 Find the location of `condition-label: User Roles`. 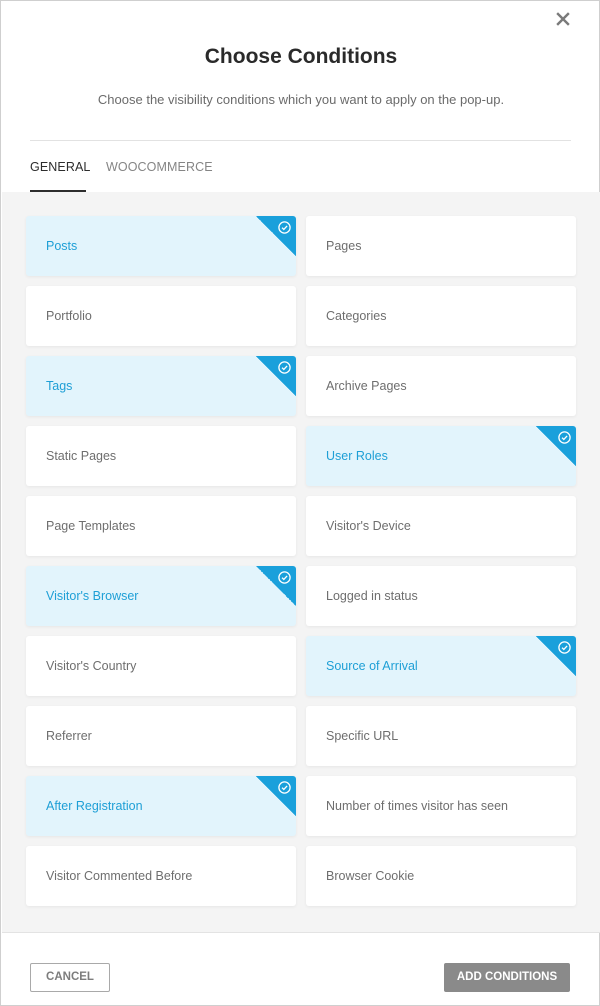

condition-label: User Roles is located at coordinates (357, 456).